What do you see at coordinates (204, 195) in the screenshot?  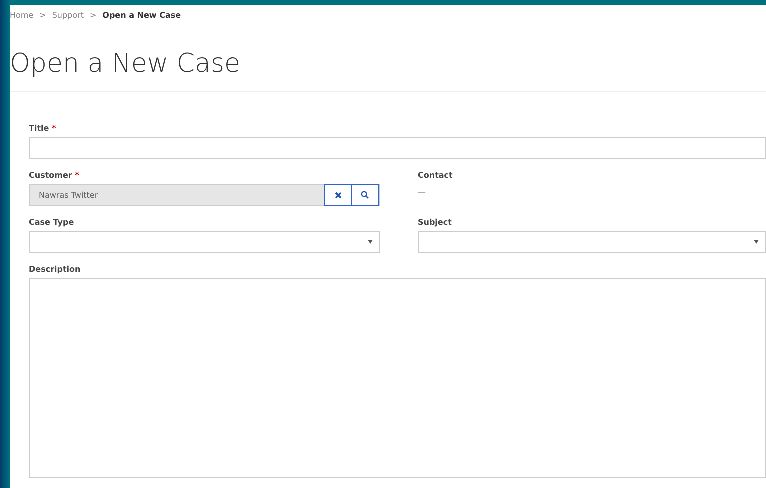 I see `customer-field: Nawras Twitter` at bounding box center [204, 195].